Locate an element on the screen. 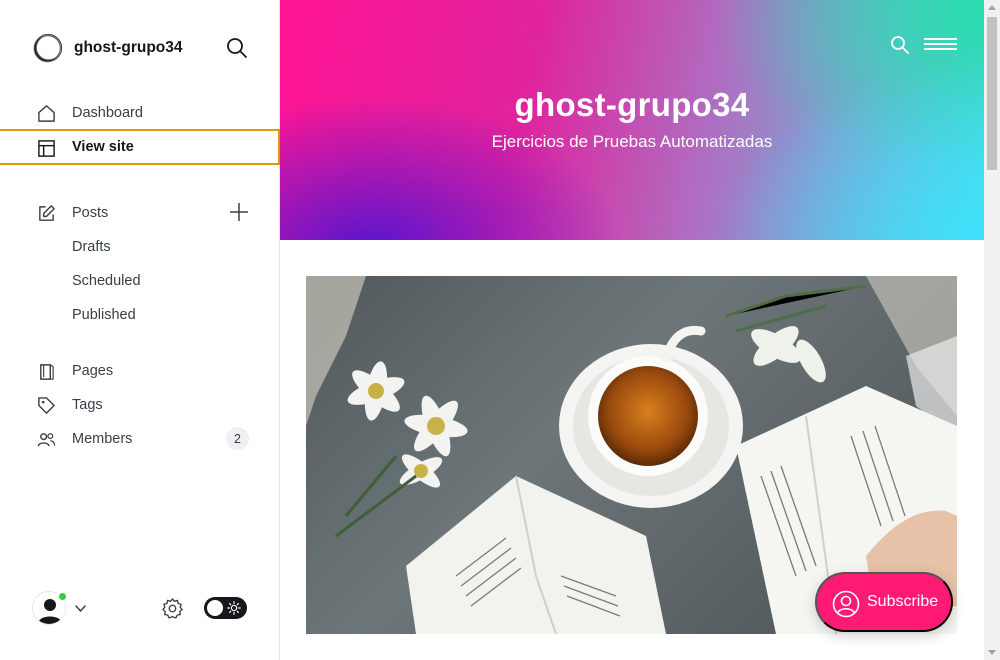 Image resolution: width=1000 pixels, height=660 pixels. nav-published-label: Published is located at coordinates (104, 315).